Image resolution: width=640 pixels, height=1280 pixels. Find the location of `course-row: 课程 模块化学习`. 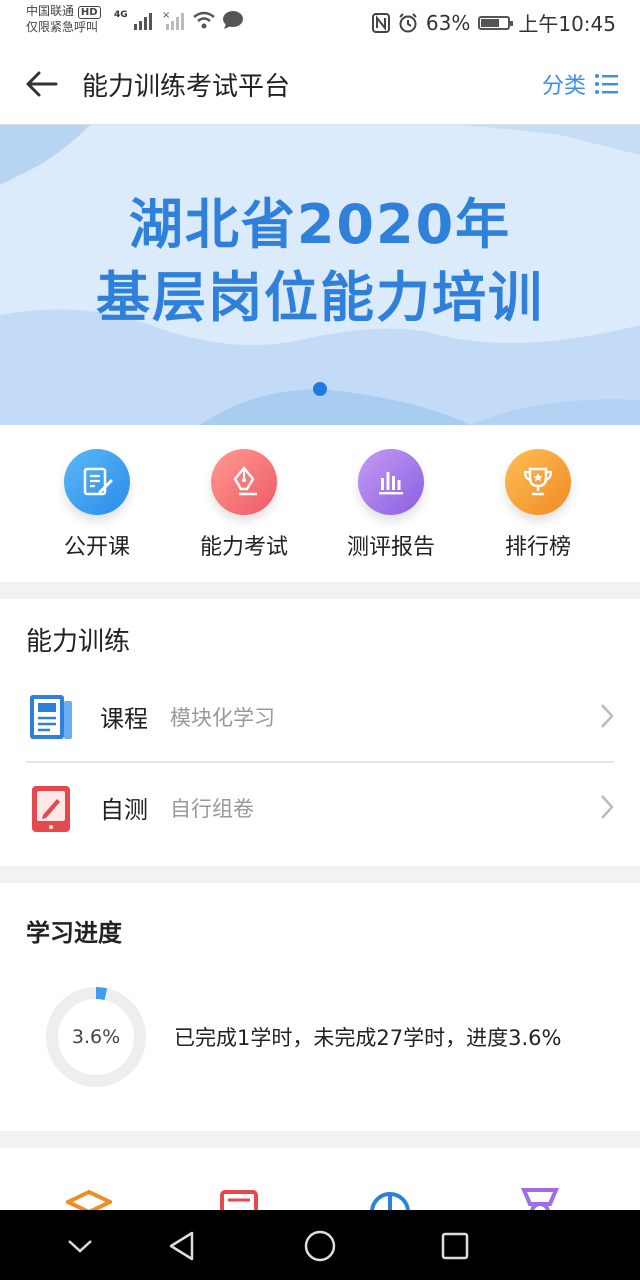

course-row: 课程 模块化学习 is located at coordinates (320, 716).